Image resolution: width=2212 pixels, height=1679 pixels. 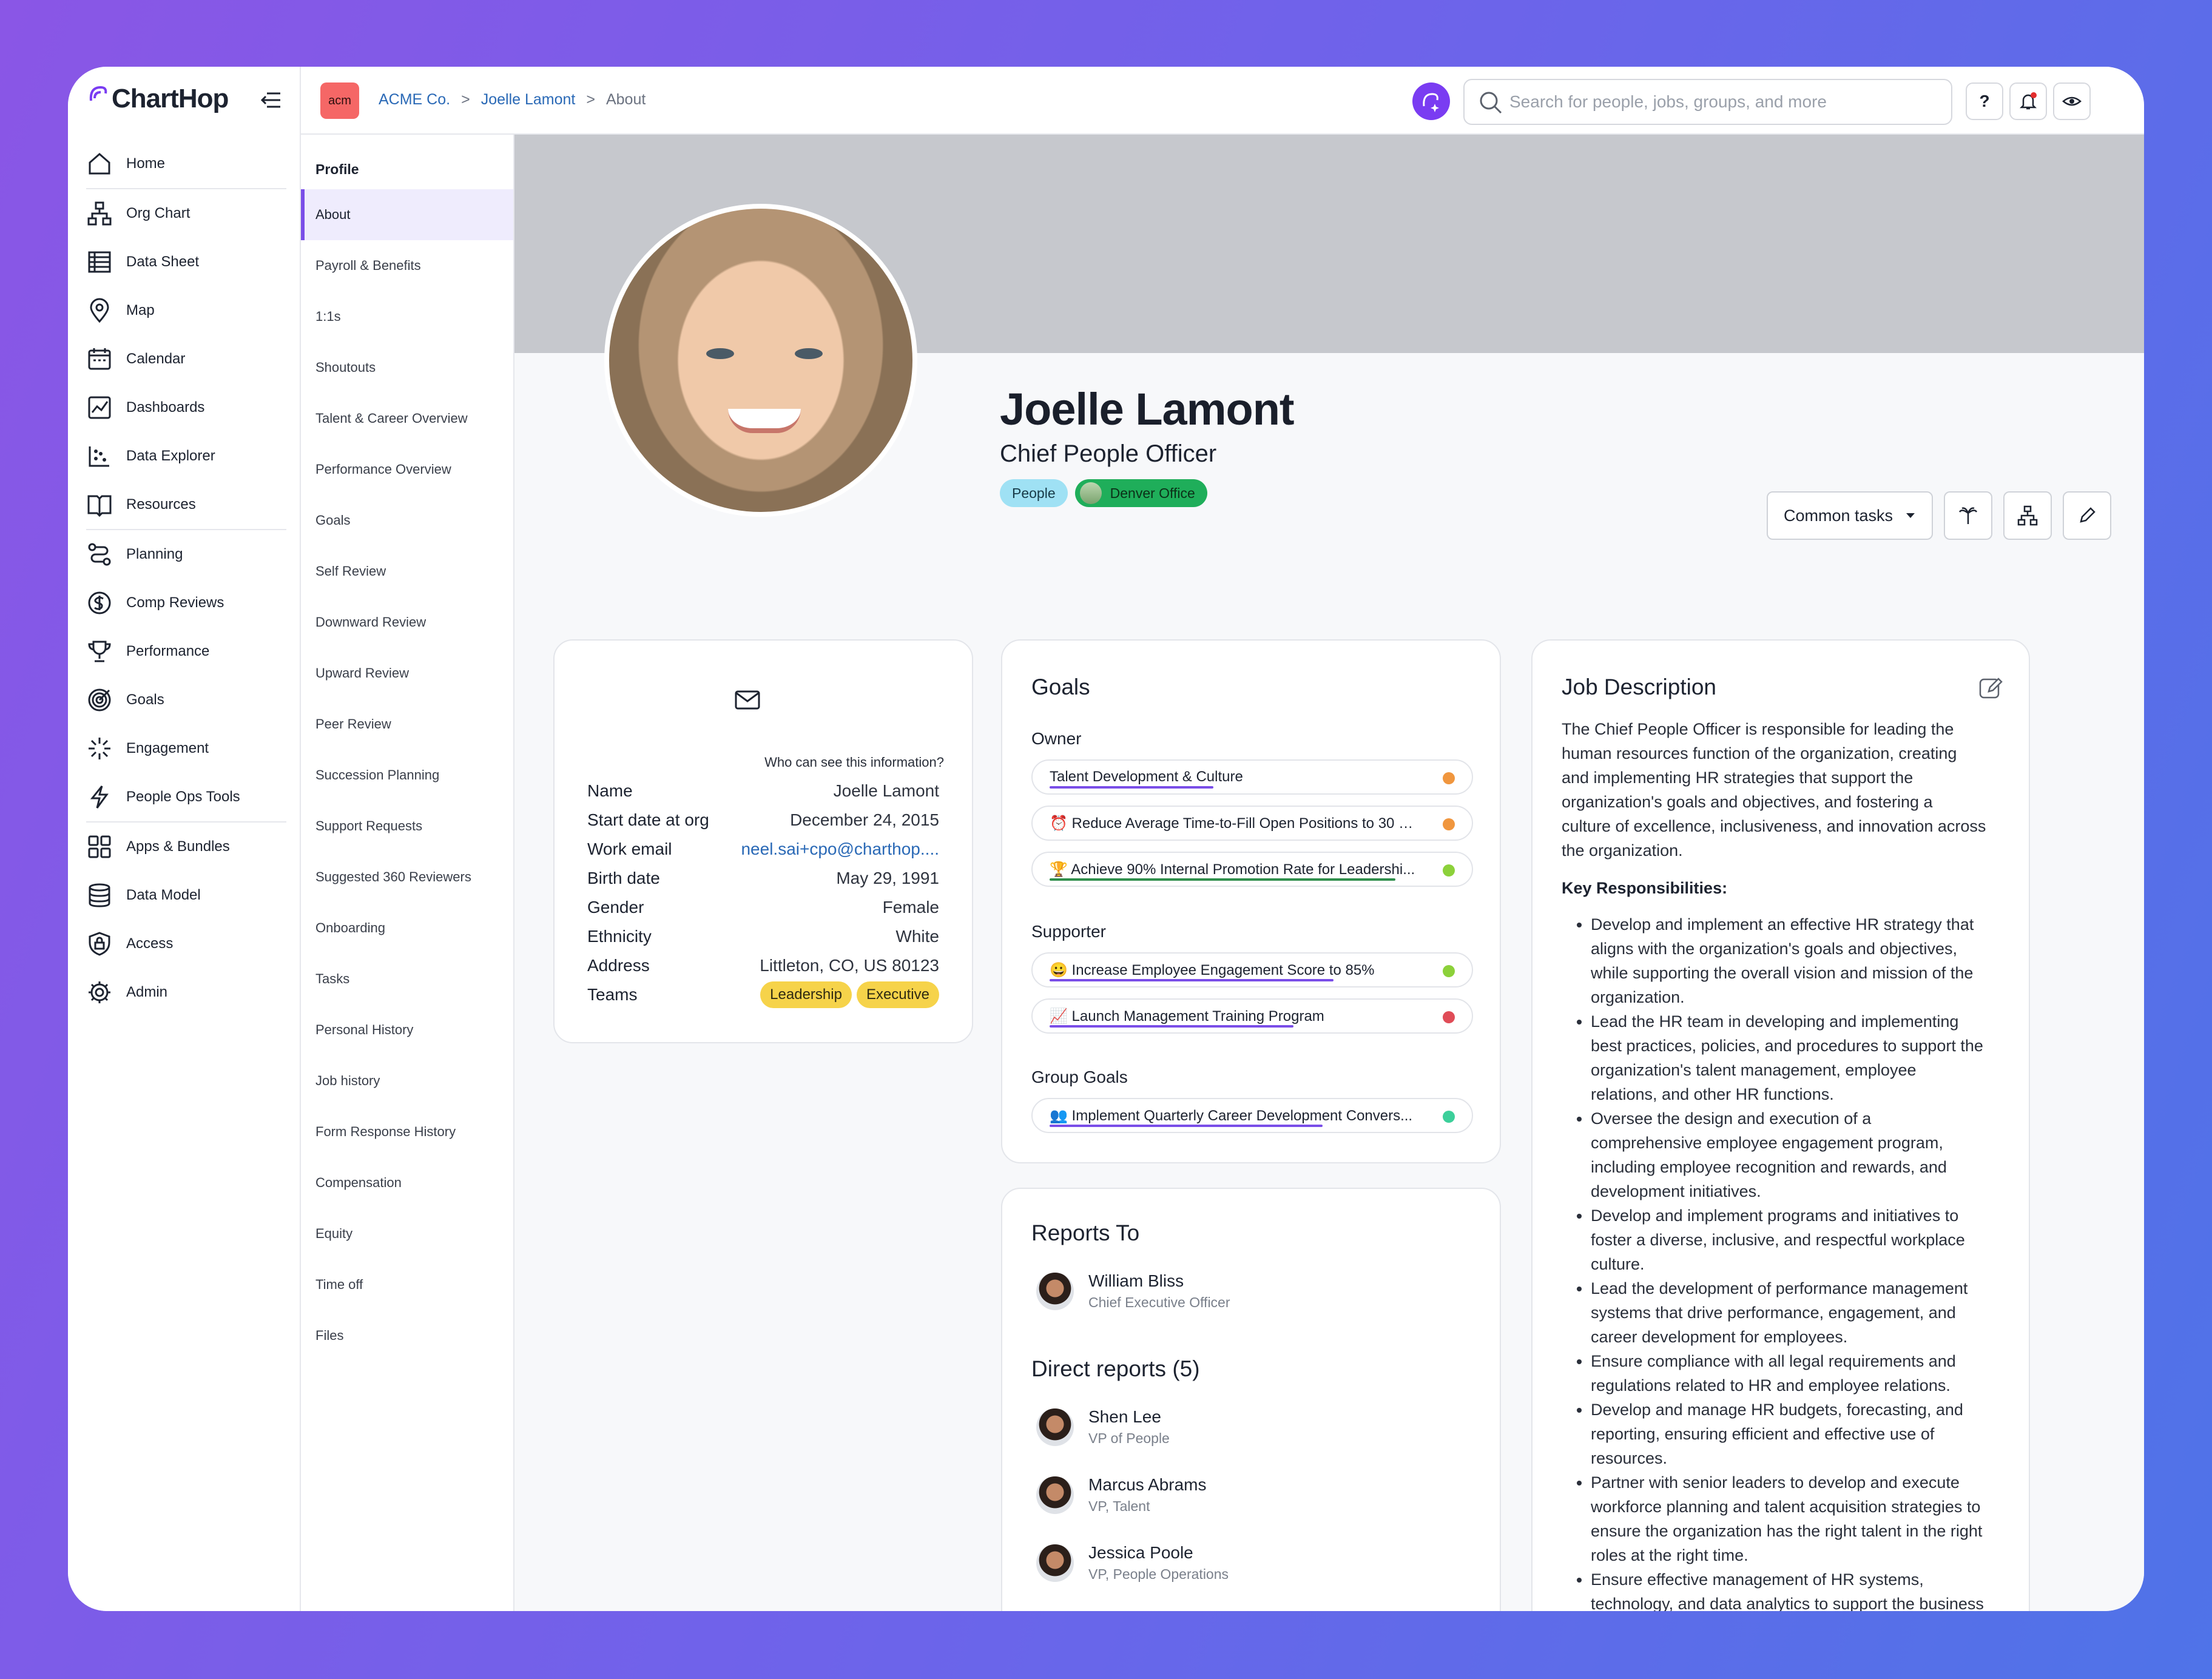 What do you see at coordinates (184, 456) in the screenshot?
I see `sidebar-item-data-explorer: Data Explorer` at bounding box center [184, 456].